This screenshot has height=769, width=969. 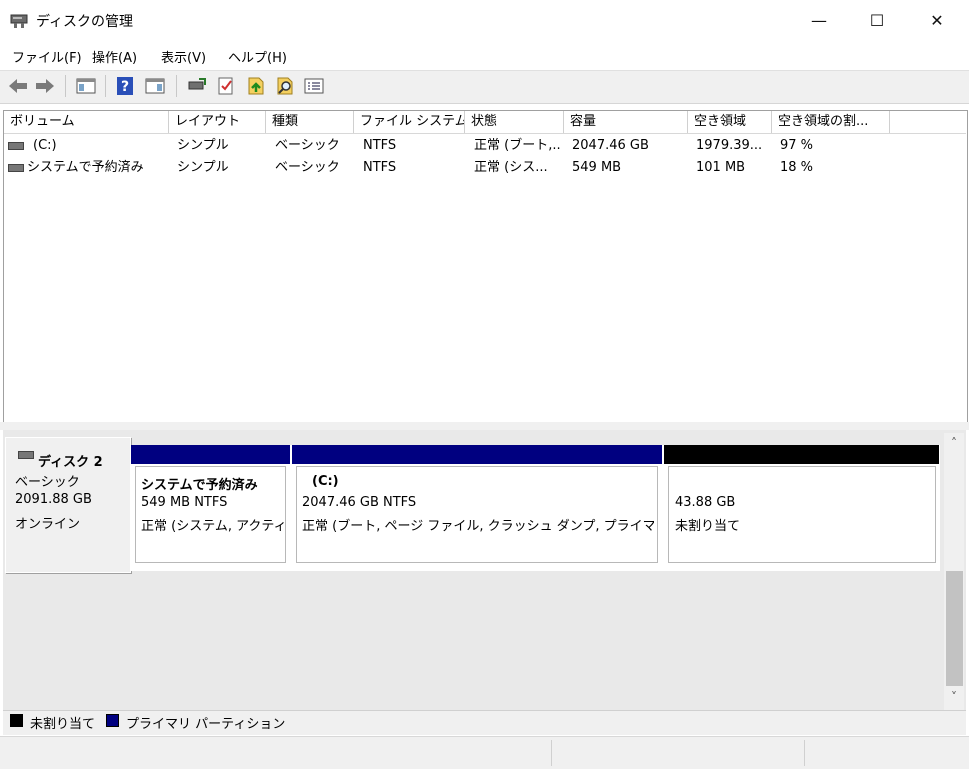 What do you see at coordinates (63, 724) in the screenshot?
I see `legend-label-unallocated: 未割り当て` at bounding box center [63, 724].